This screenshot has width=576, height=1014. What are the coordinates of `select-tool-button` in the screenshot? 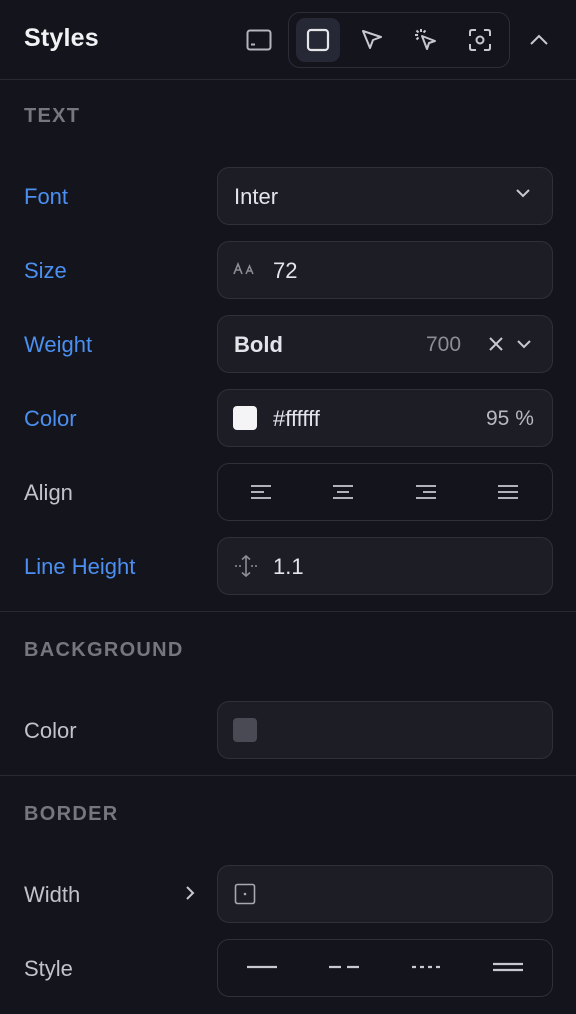 It's located at (372, 40).